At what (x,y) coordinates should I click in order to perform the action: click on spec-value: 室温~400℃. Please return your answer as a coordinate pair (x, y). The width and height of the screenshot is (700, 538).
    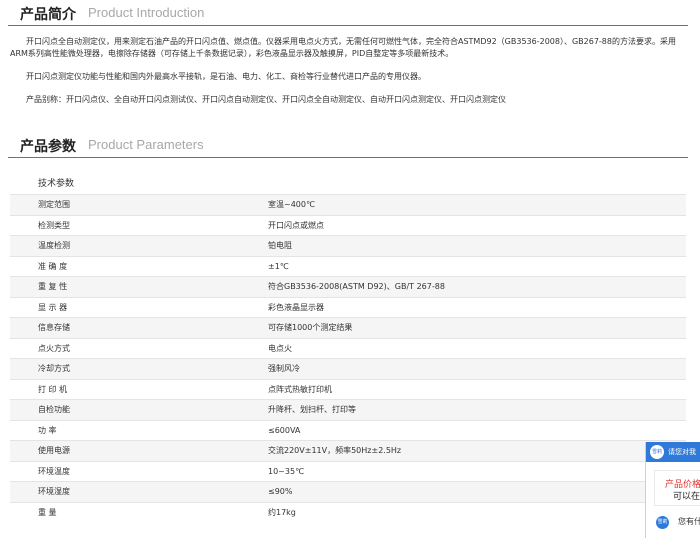
    Looking at the image, I should click on (463, 204).